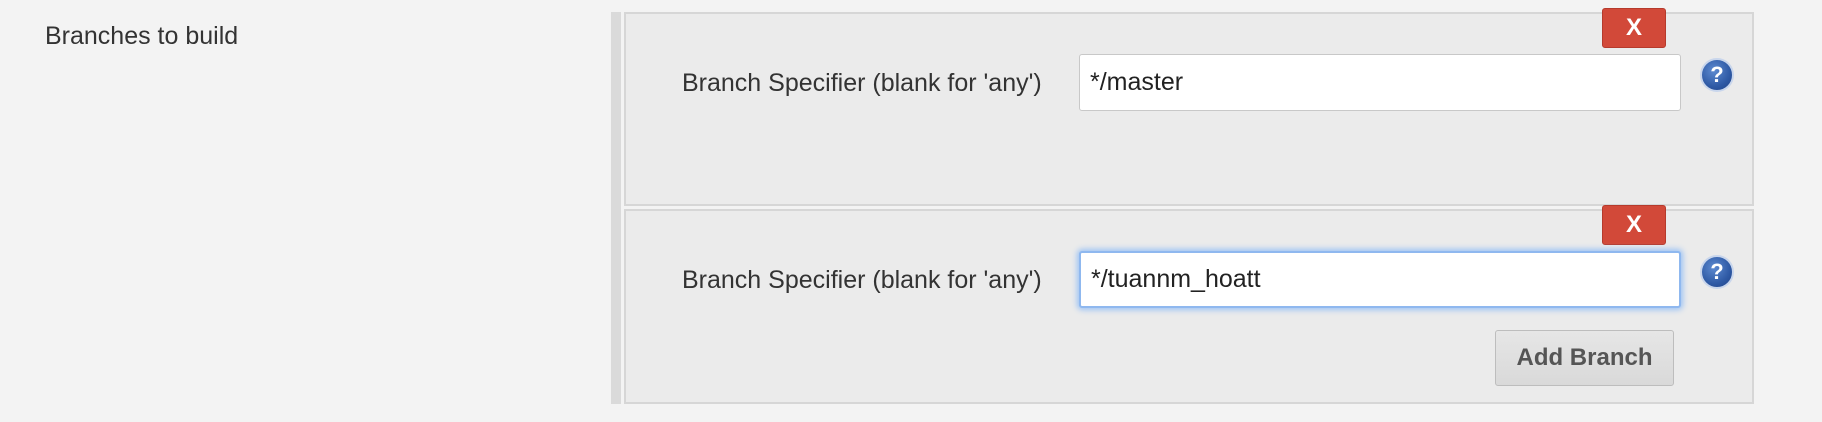 Image resolution: width=1822 pixels, height=422 pixels. I want to click on section-label: Branches to build, so click(142, 36).